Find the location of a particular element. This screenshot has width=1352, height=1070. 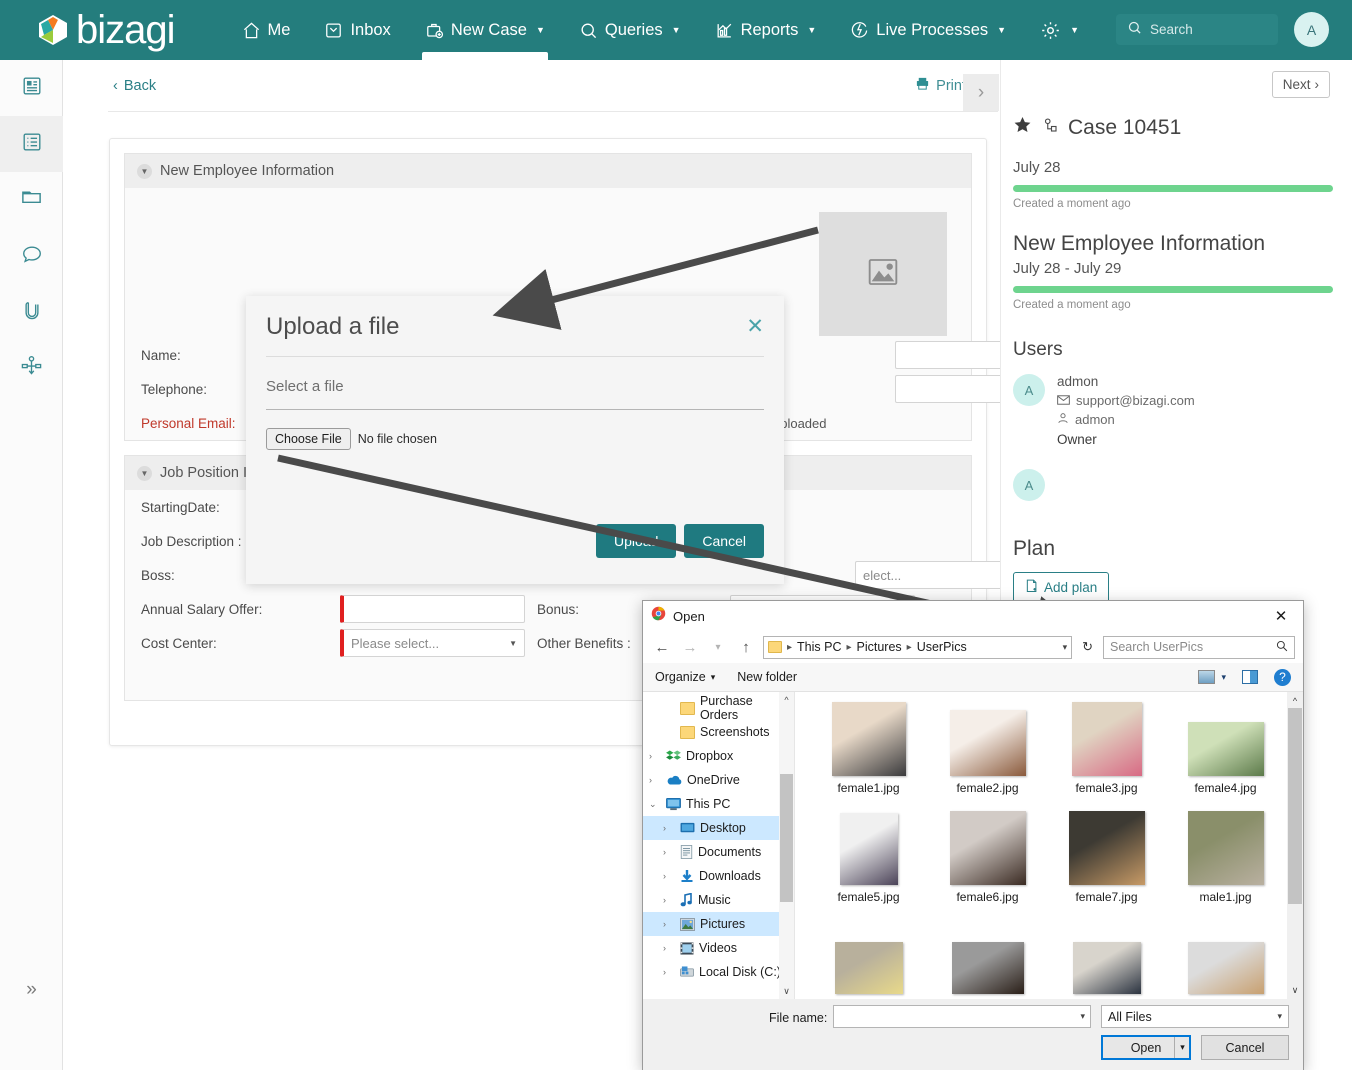

breadcrumb: ▸ This PC ▸ Pictures ▸ UserPics ▾ is located at coordinates (918, 647).